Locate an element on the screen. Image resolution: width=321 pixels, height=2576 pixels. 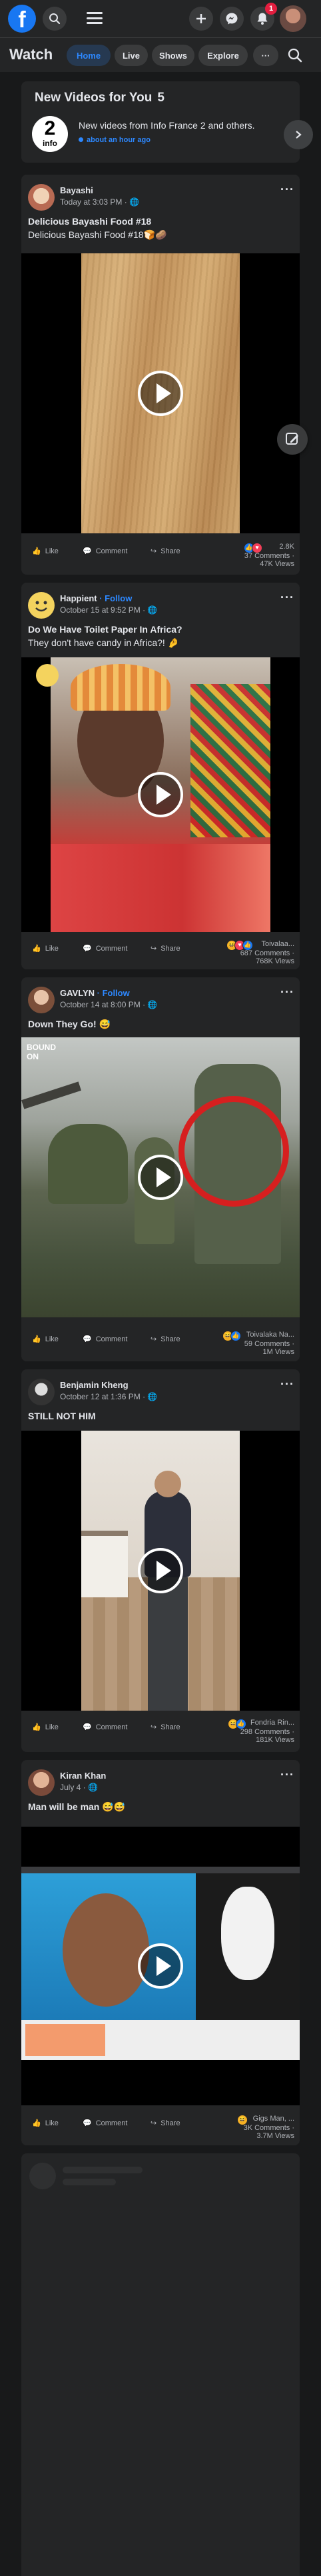
tab-explore: Explore is located at coordinates (223, 55).